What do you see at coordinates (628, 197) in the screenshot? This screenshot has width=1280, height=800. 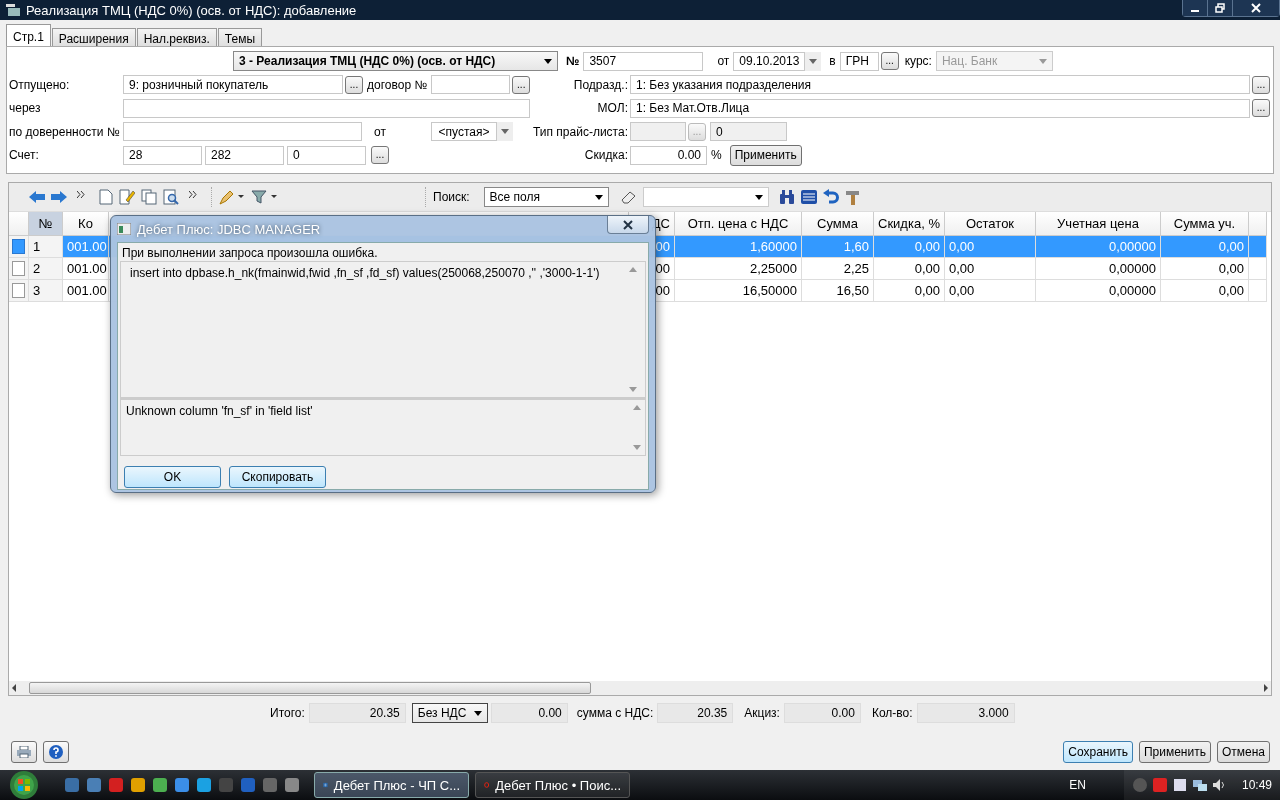 I see `eraser-icon` at bounding box center [628, 197].